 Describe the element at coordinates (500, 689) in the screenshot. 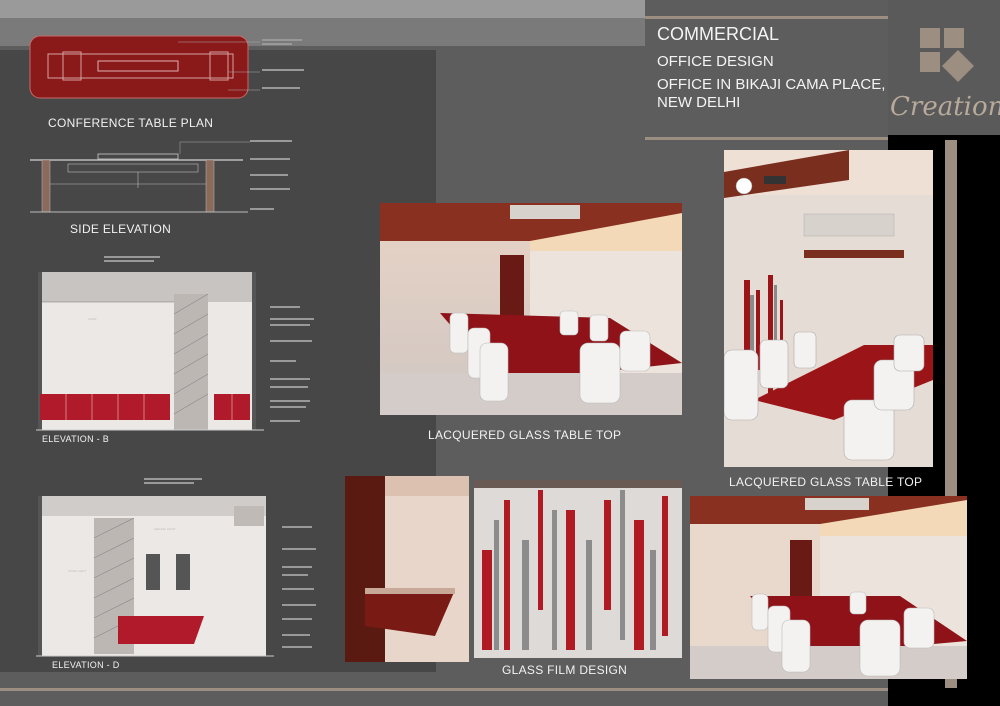

I see `bottom-rule` at that location.